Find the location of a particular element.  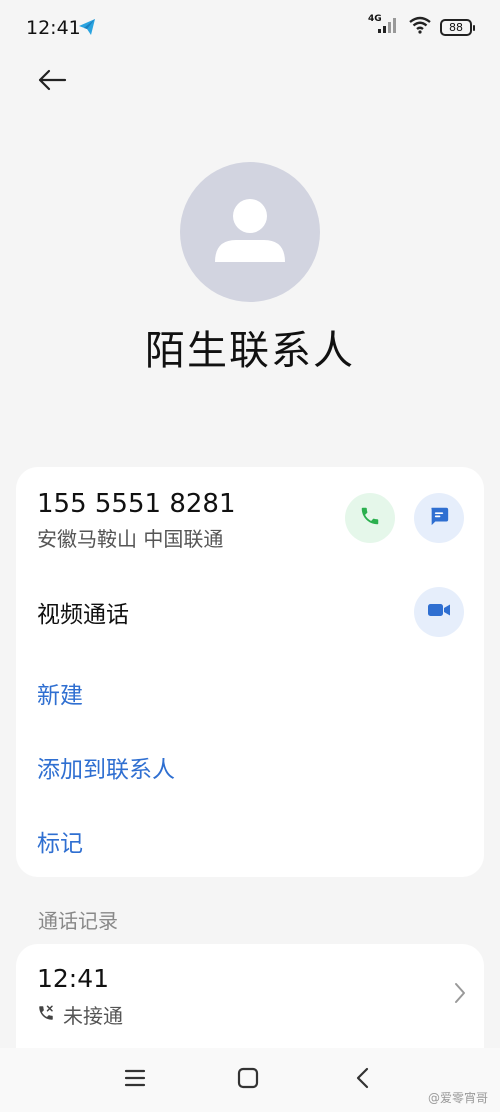

call-status-row: 未接通 is located at coordinates (80, 1014).